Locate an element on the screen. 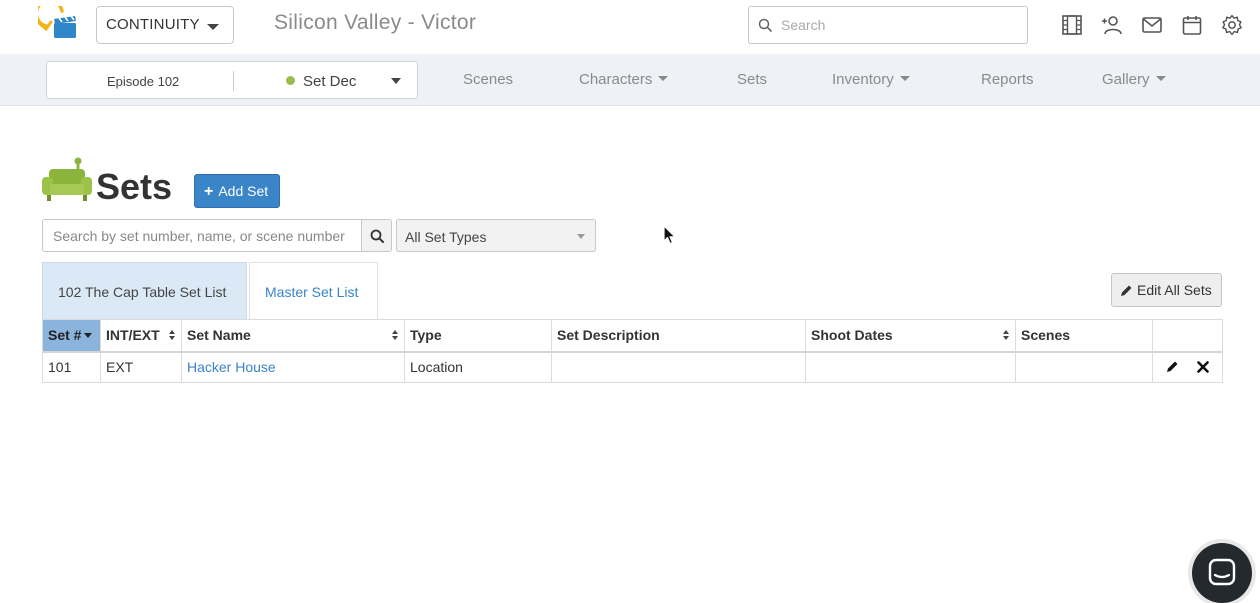 The height and width of the screenshot is (603, 1260). department-label: Set Dec is located at coordinates (329, 81).